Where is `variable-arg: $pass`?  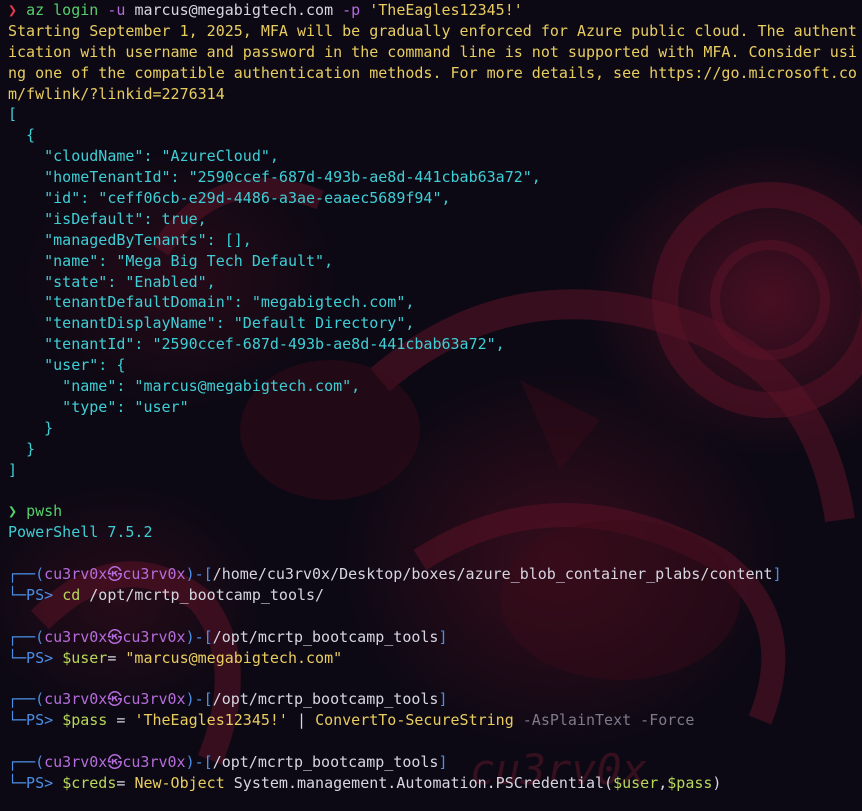
variable-arg: $pass is located at coordinates (690, 782).